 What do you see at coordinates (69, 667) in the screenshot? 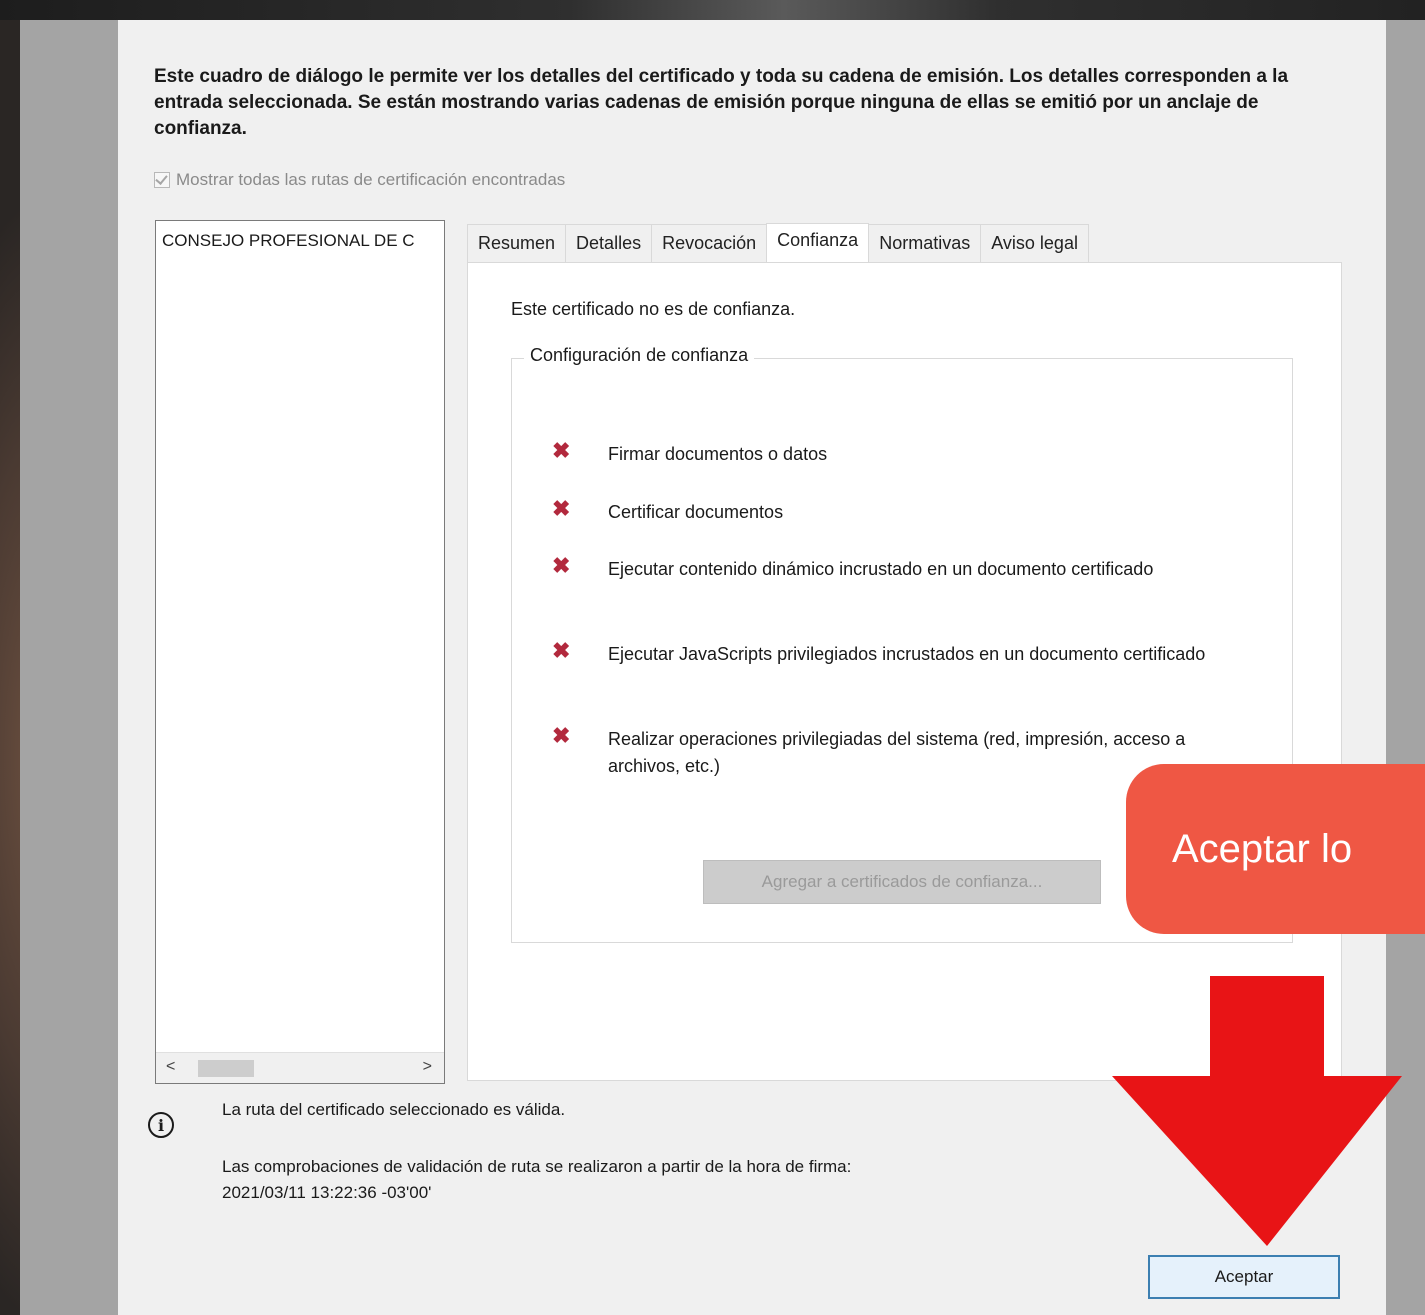
I see `parent-window-left` at bounding box center [69, 667].